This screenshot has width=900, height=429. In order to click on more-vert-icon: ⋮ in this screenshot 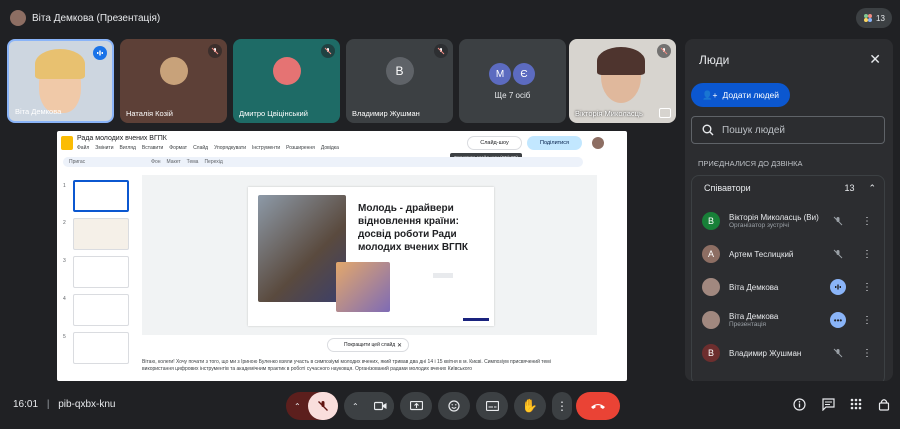, I will do `click(562, 406)`.